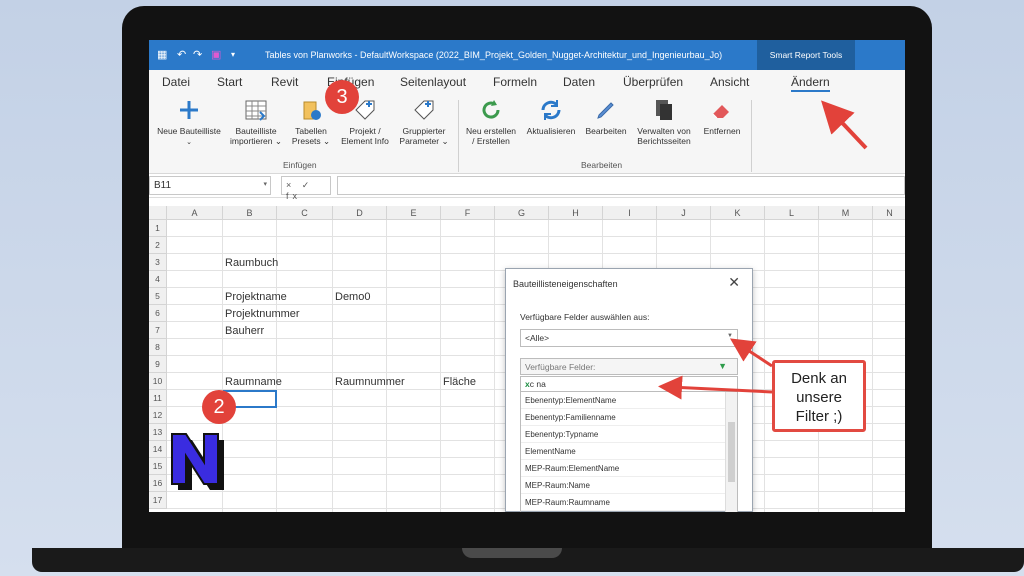 The width and height of the screenshot is (1024, 576). What do you see at coordinates (158, 213) in the screenshot?
I see `select-all-corner` at bounding box center [158, 213].